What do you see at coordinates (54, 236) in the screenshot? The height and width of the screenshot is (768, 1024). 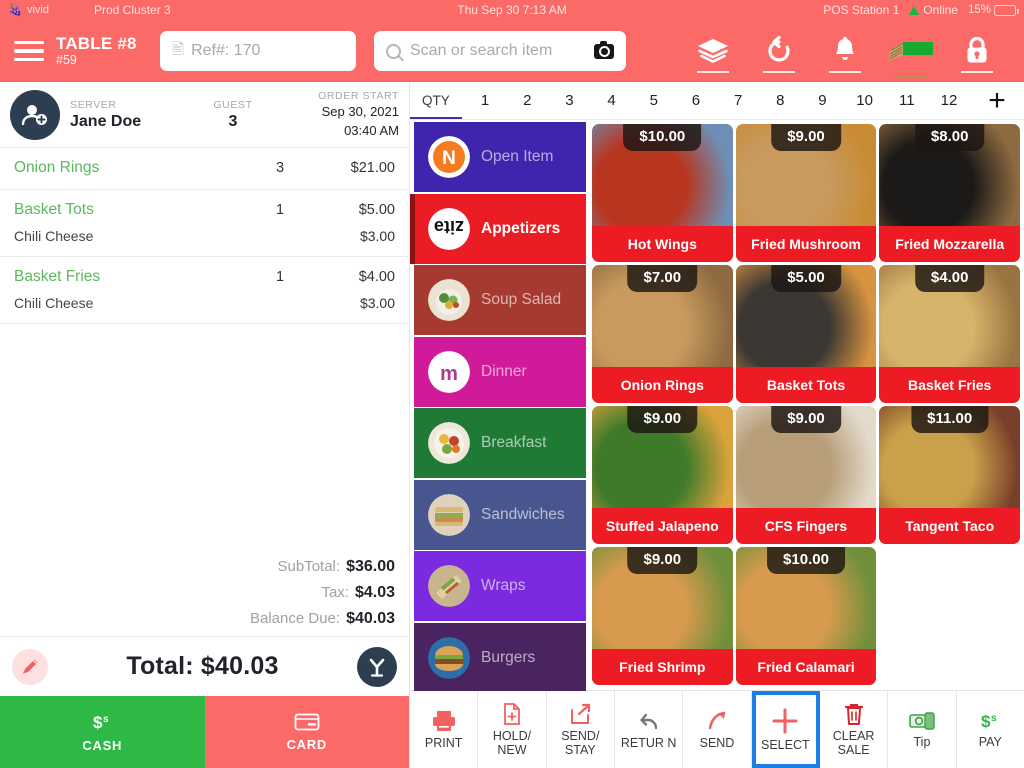 I see `modifier-name: Chili Cheese` at bounding box center [54, 236].